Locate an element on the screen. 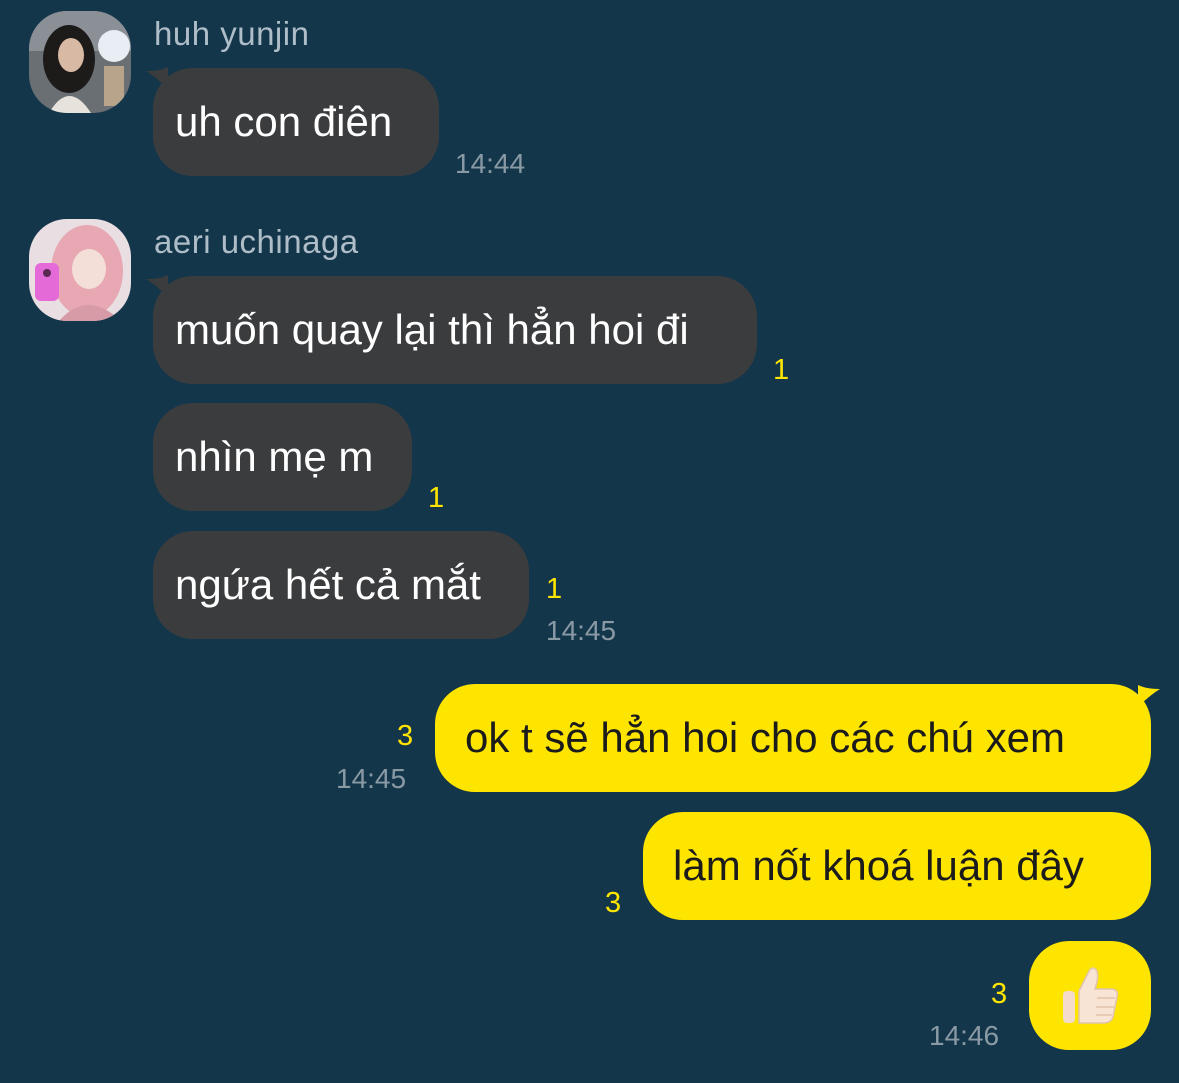  message-timestamp: 14:44 is located at coordinates (490, 163).